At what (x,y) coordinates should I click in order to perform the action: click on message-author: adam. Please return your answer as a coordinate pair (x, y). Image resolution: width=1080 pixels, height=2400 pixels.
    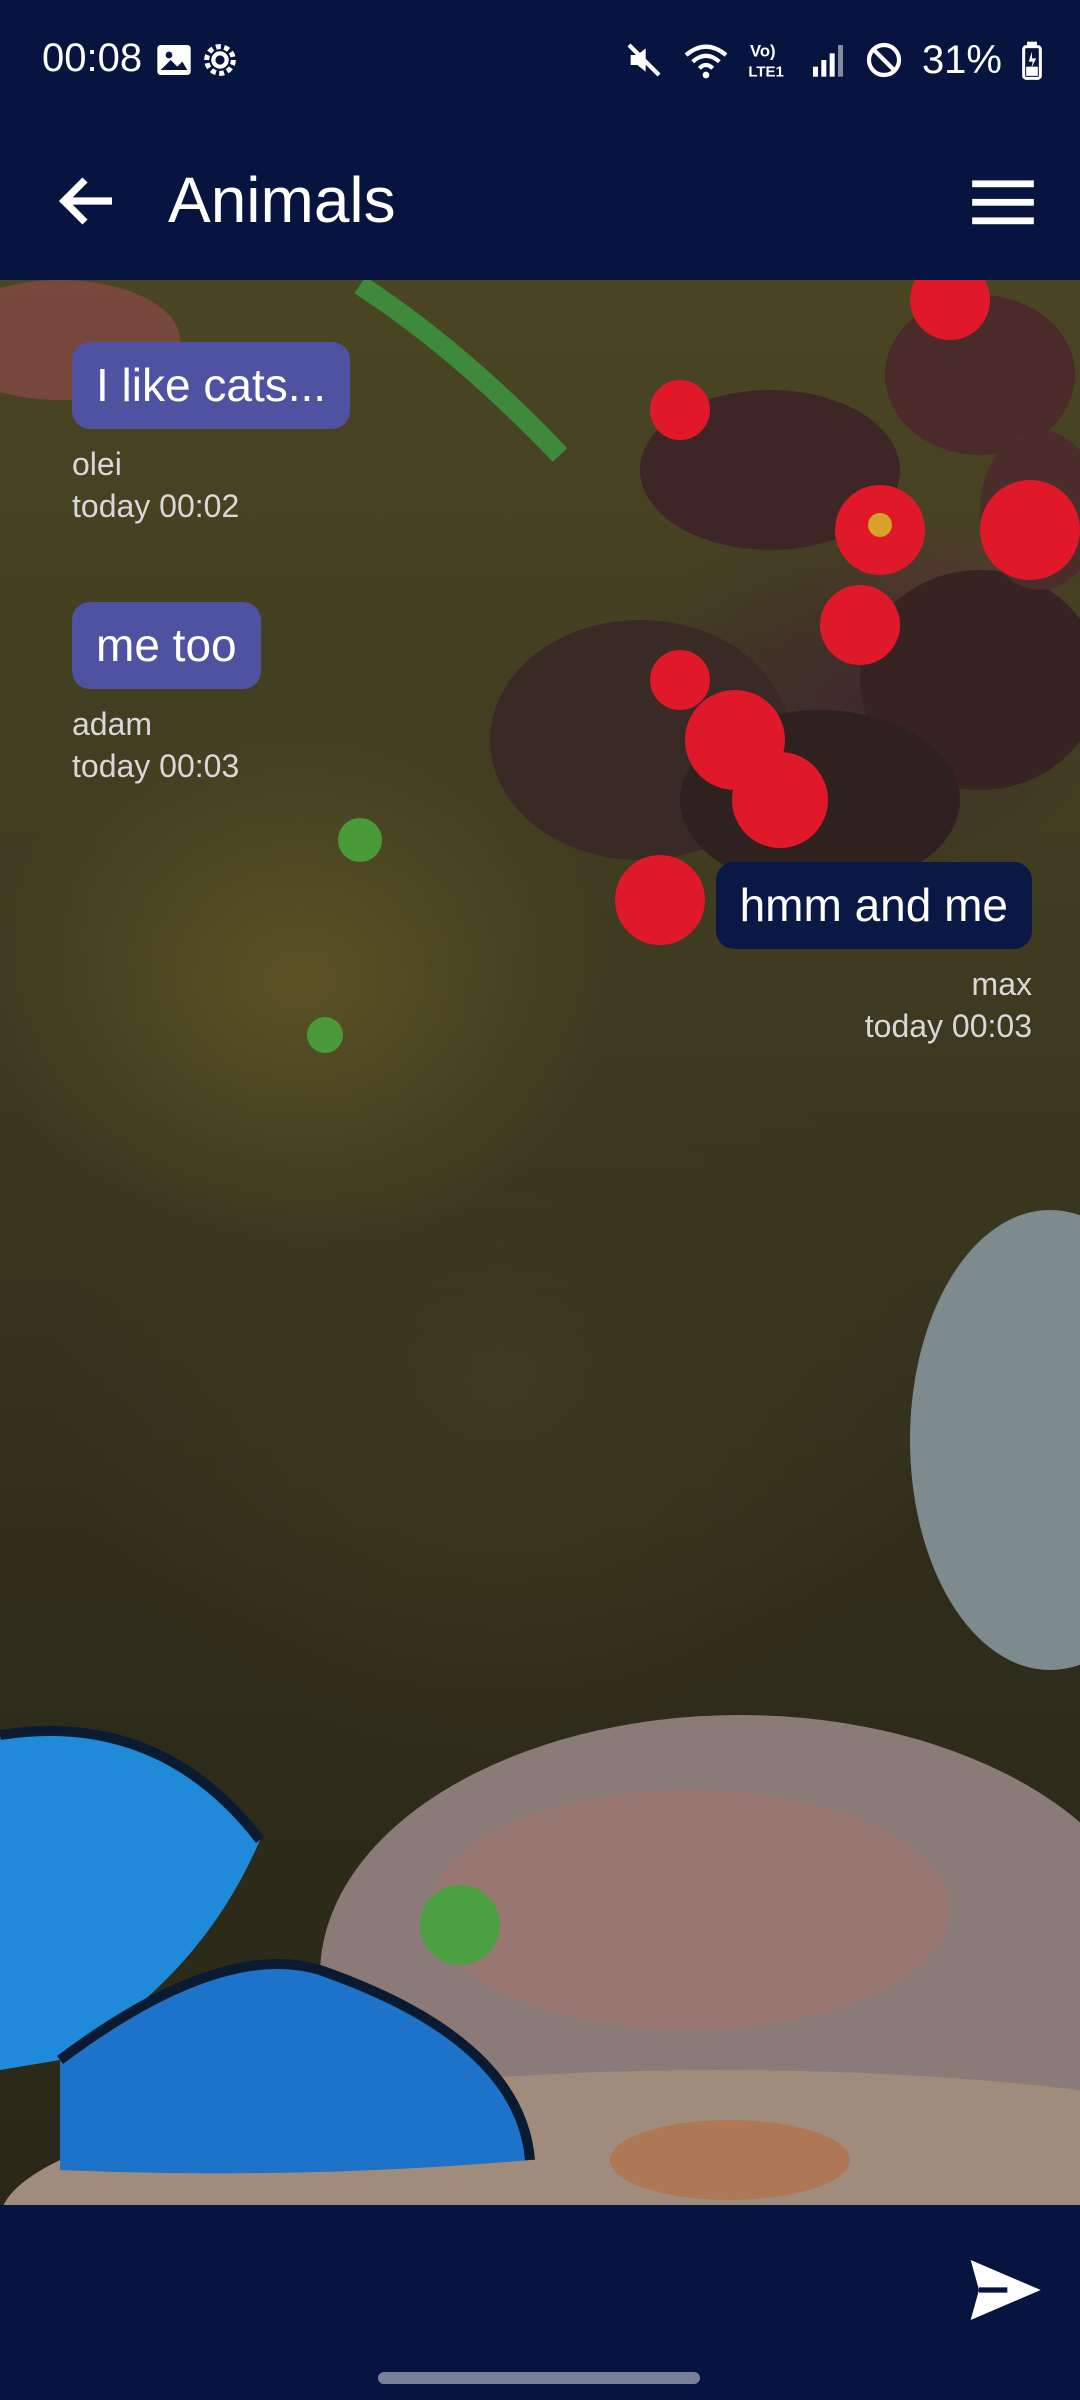
    Looking at the image, I should click on (112, 723).